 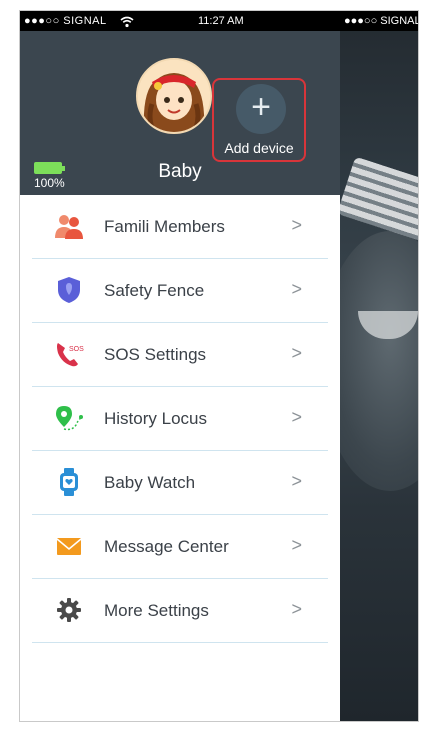 I want to click on signal-indicator-right: ●●●○○ SIGNAL, so click(x=381, y=21).